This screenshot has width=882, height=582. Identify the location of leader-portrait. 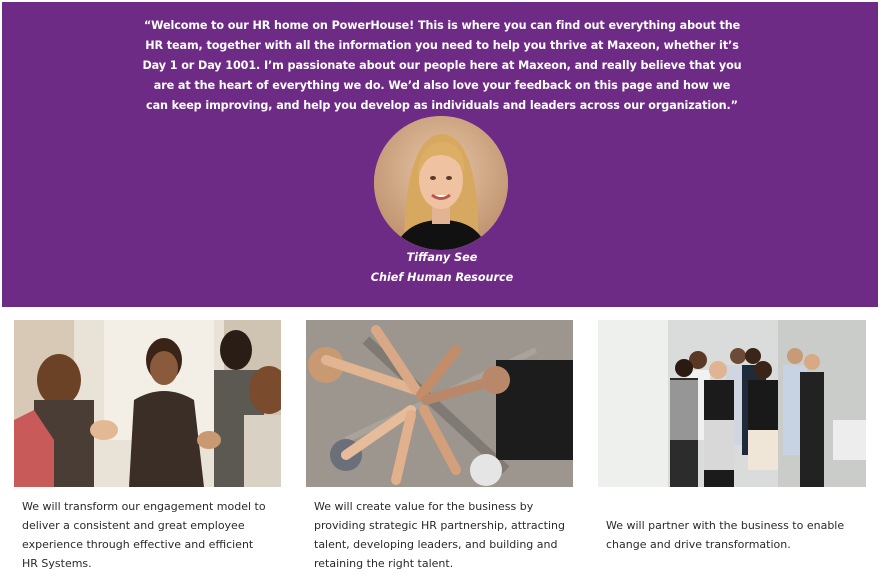
(441, 183).